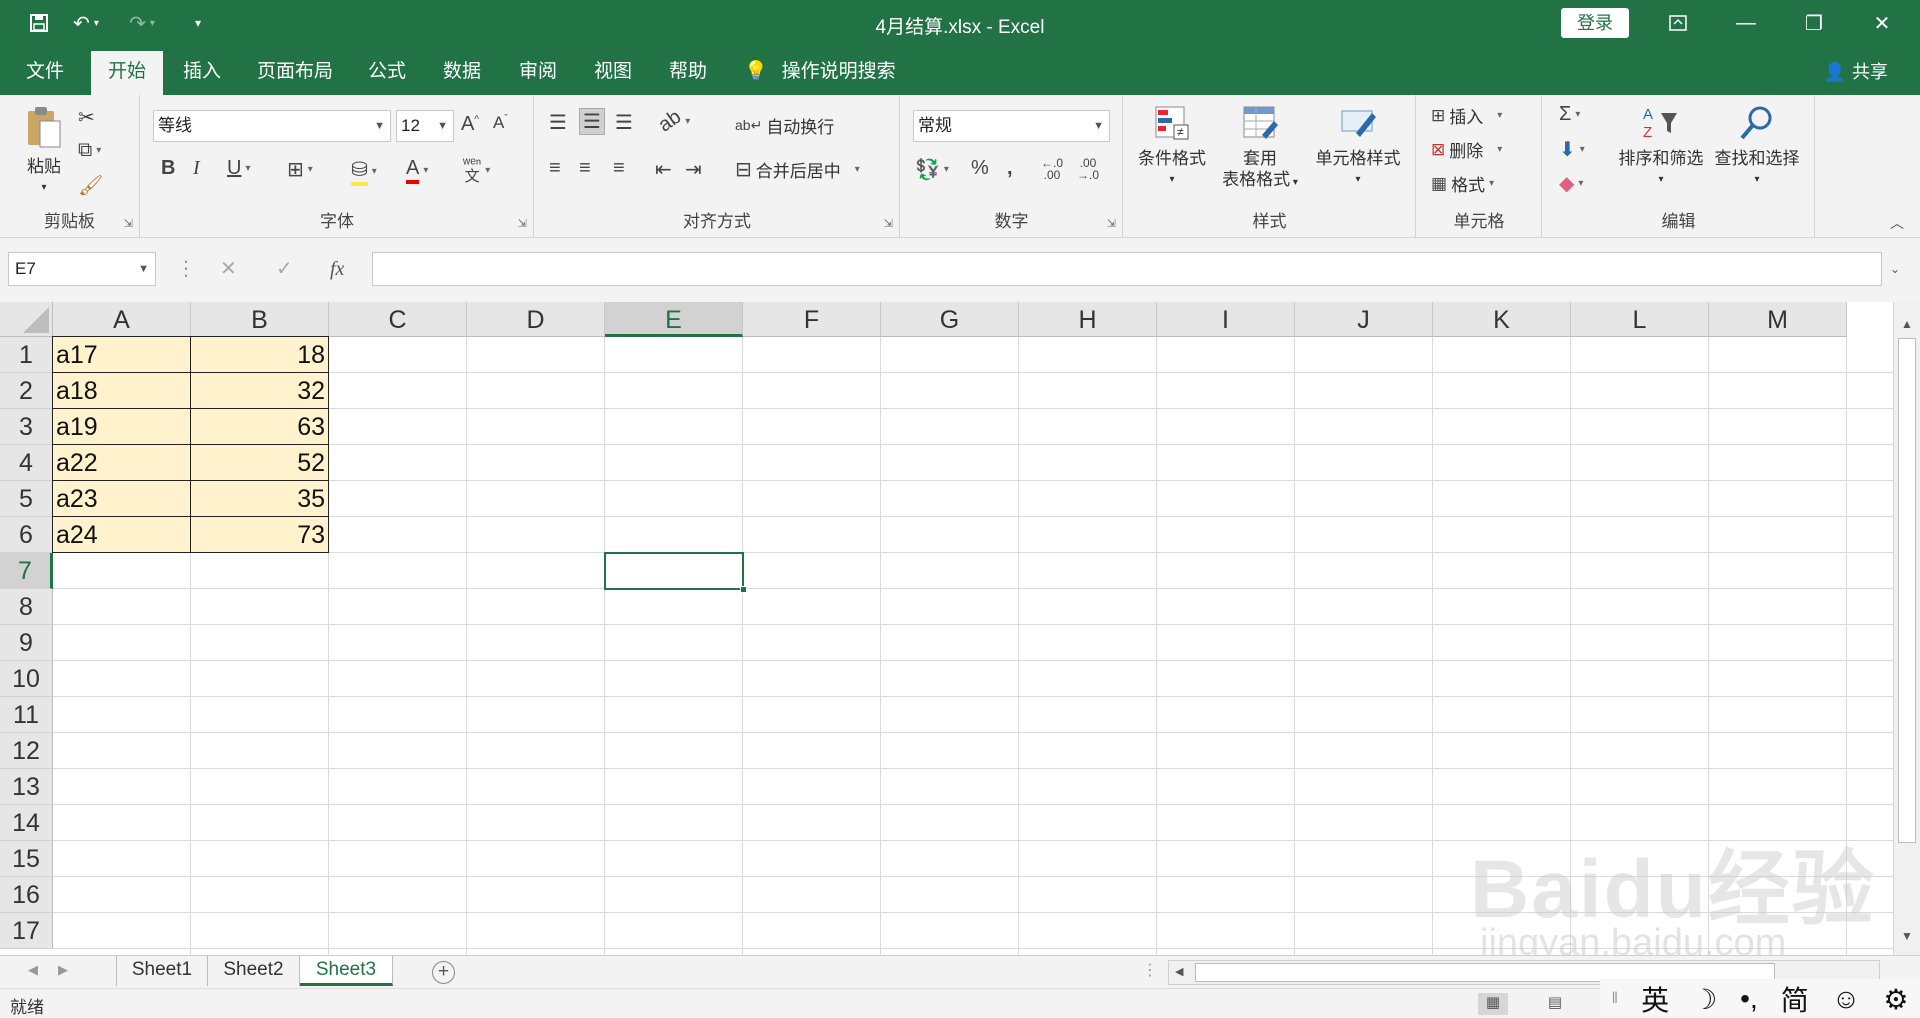 Image resolution: width=1920 pixels, height=1018 pixels. Describe the element at coordinates (1795, 998) in the screenshot. I see `ime-simplified-toggle: 简` at that location.